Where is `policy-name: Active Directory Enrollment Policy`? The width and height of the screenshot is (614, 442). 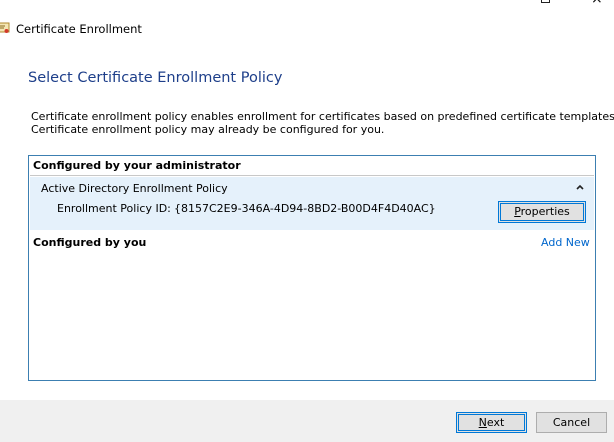
policy-name: Active Directory Enrollment Policy is located at coordinates (134, 188).